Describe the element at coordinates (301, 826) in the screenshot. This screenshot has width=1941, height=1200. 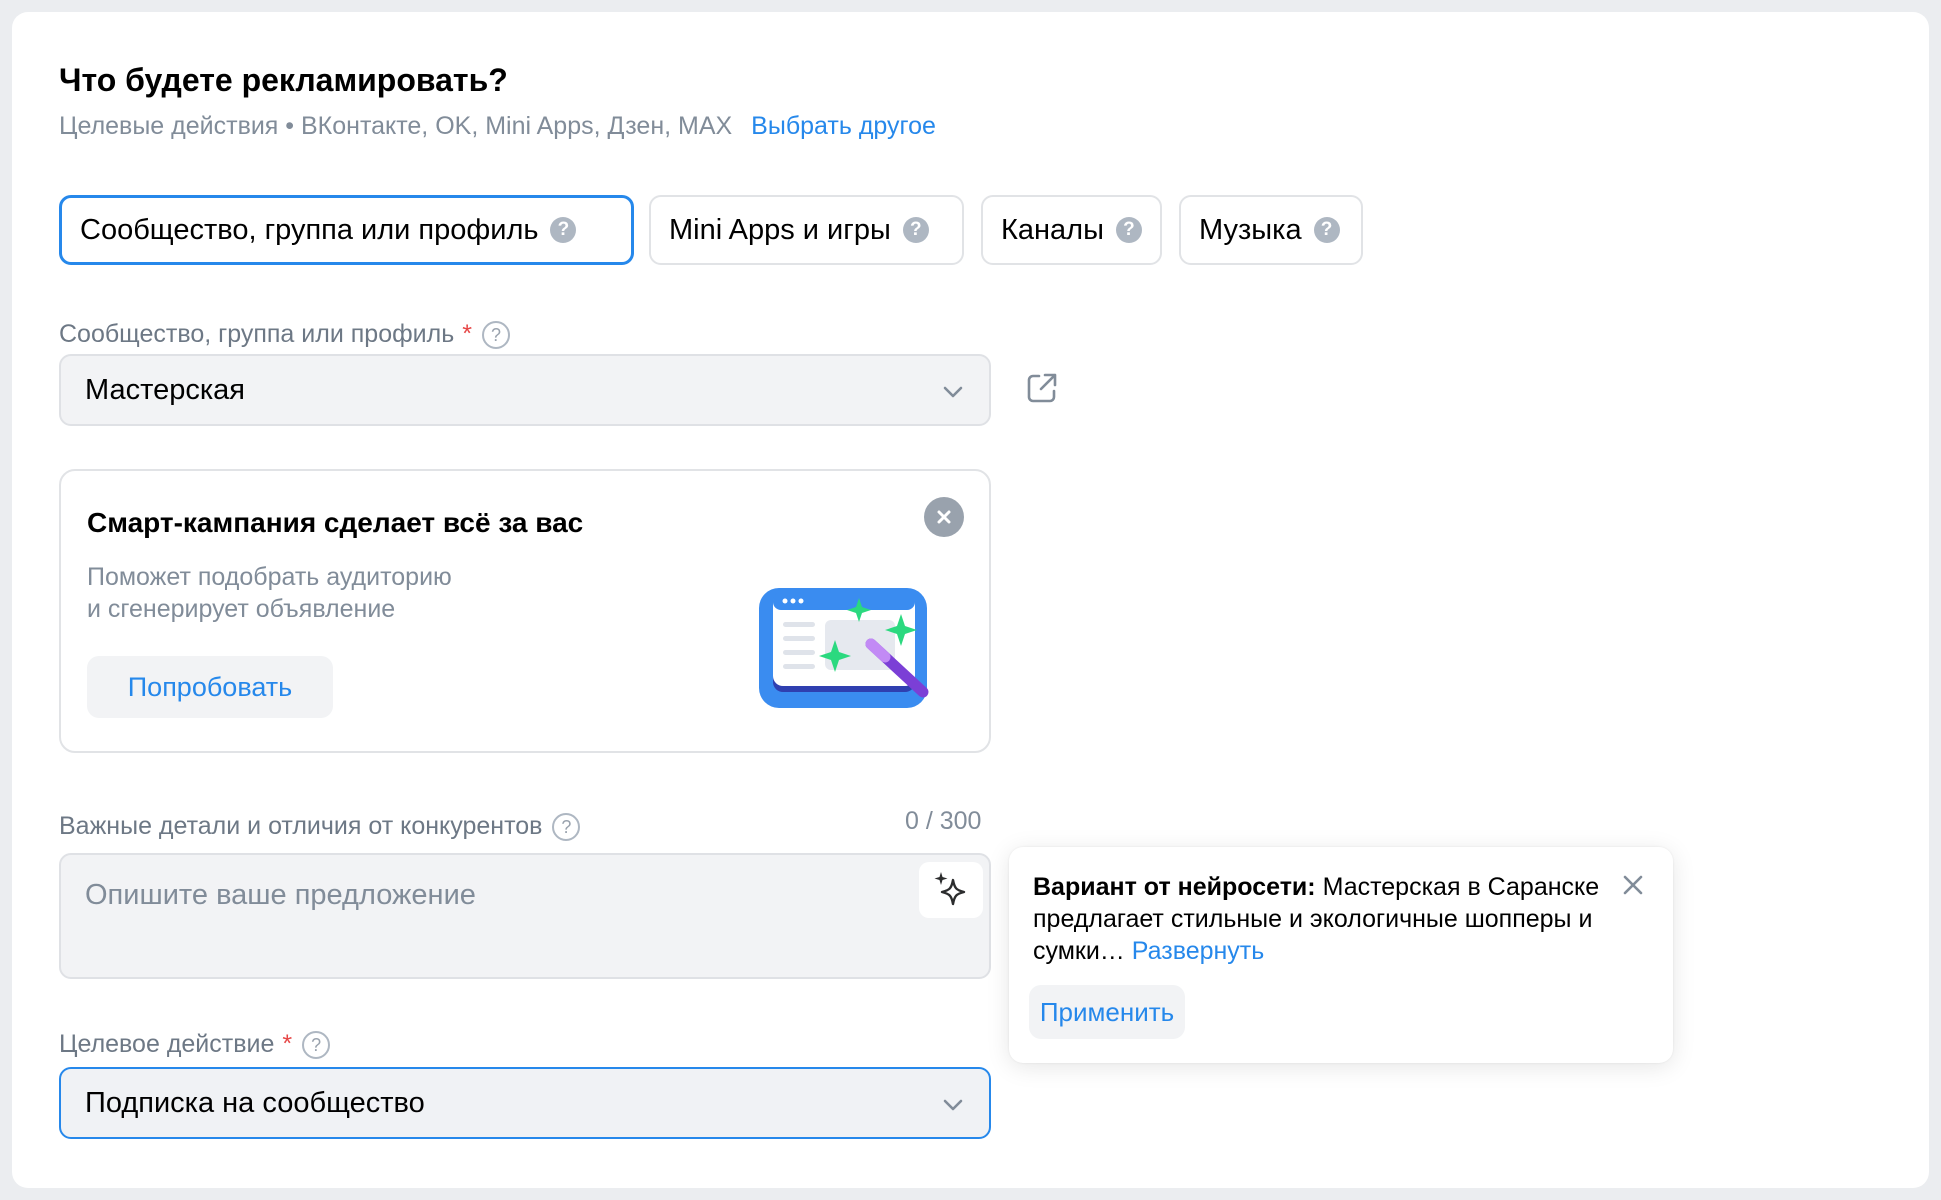
I see `details-label-text: Важные детали и отличия от конкурентов` at that location.